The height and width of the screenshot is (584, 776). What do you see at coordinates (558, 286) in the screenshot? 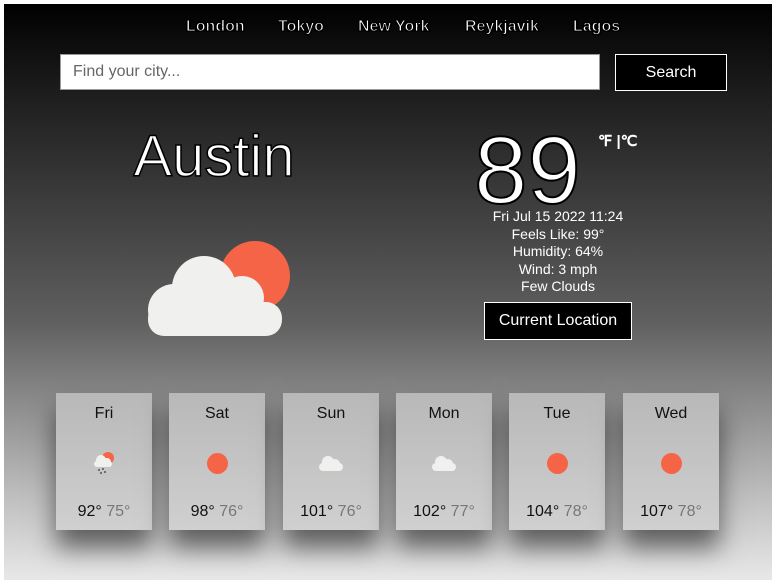
I see `condition: Few Clouds` at bounding box center [558, 286].